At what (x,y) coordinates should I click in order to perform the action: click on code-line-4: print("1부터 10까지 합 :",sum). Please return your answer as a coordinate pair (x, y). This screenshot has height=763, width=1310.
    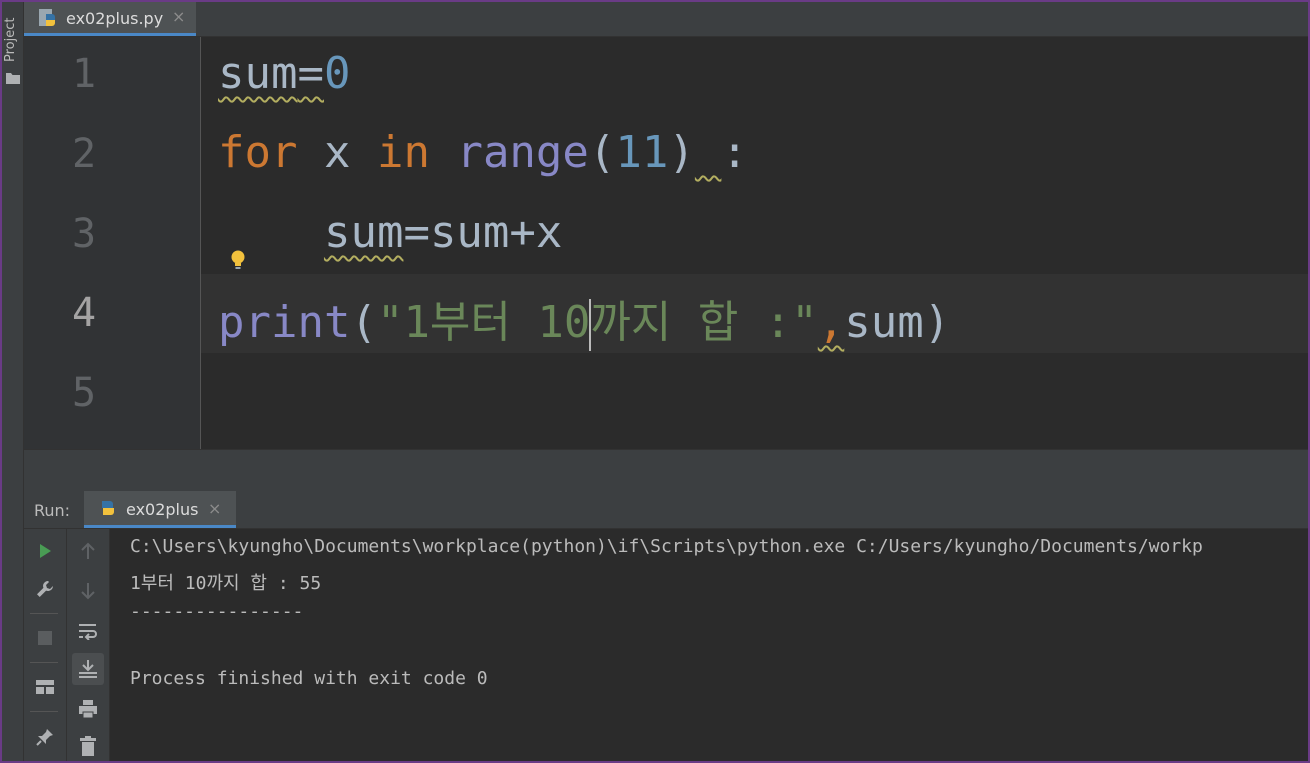
    Looking at the image, I should click on (584, 318).